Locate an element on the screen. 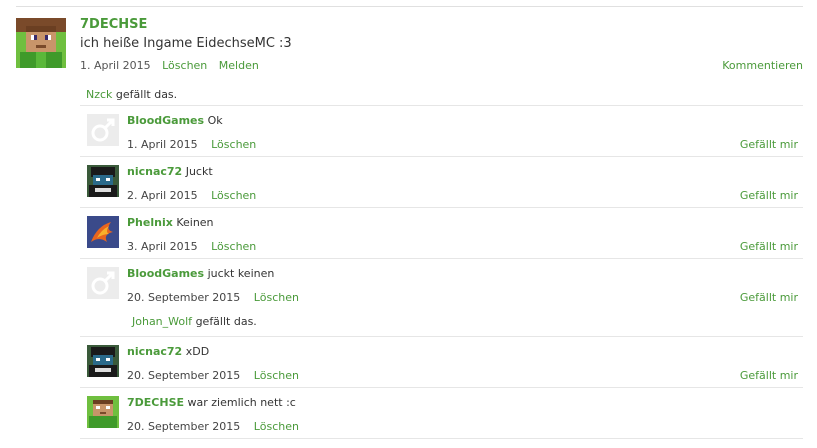 This screenshot has height=448, width=817. comment-line: Phelnix Keinen is located at coordinates (170, 222).